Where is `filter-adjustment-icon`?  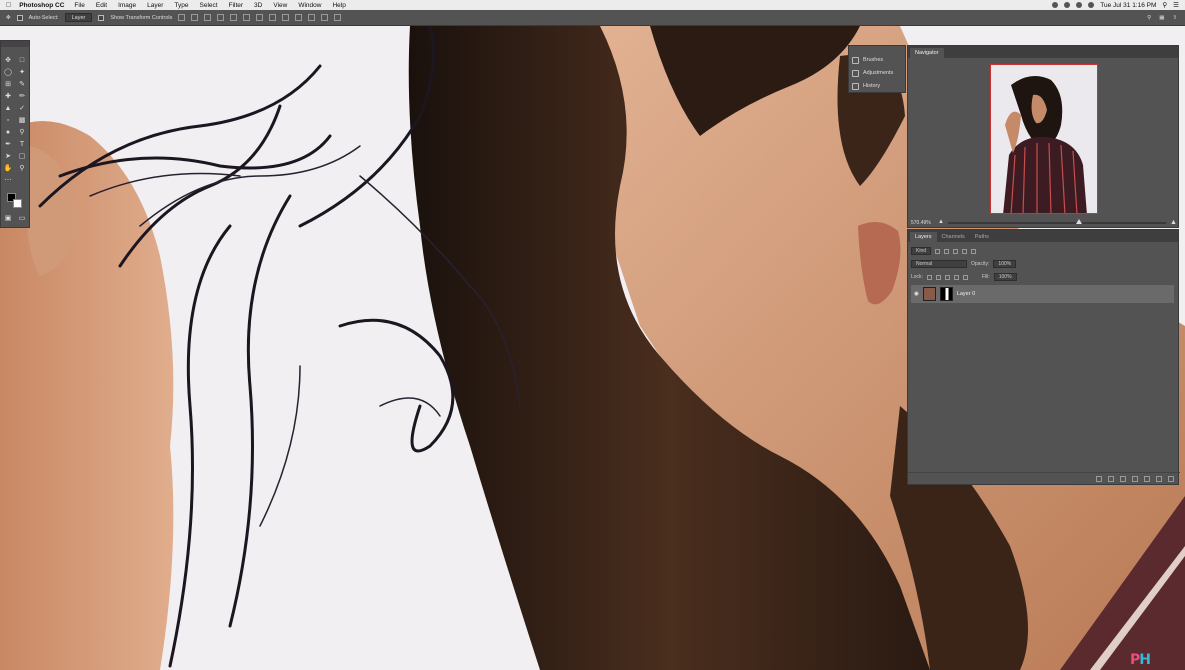 filter-adjustment-icon is located at coordinates (947, 251).